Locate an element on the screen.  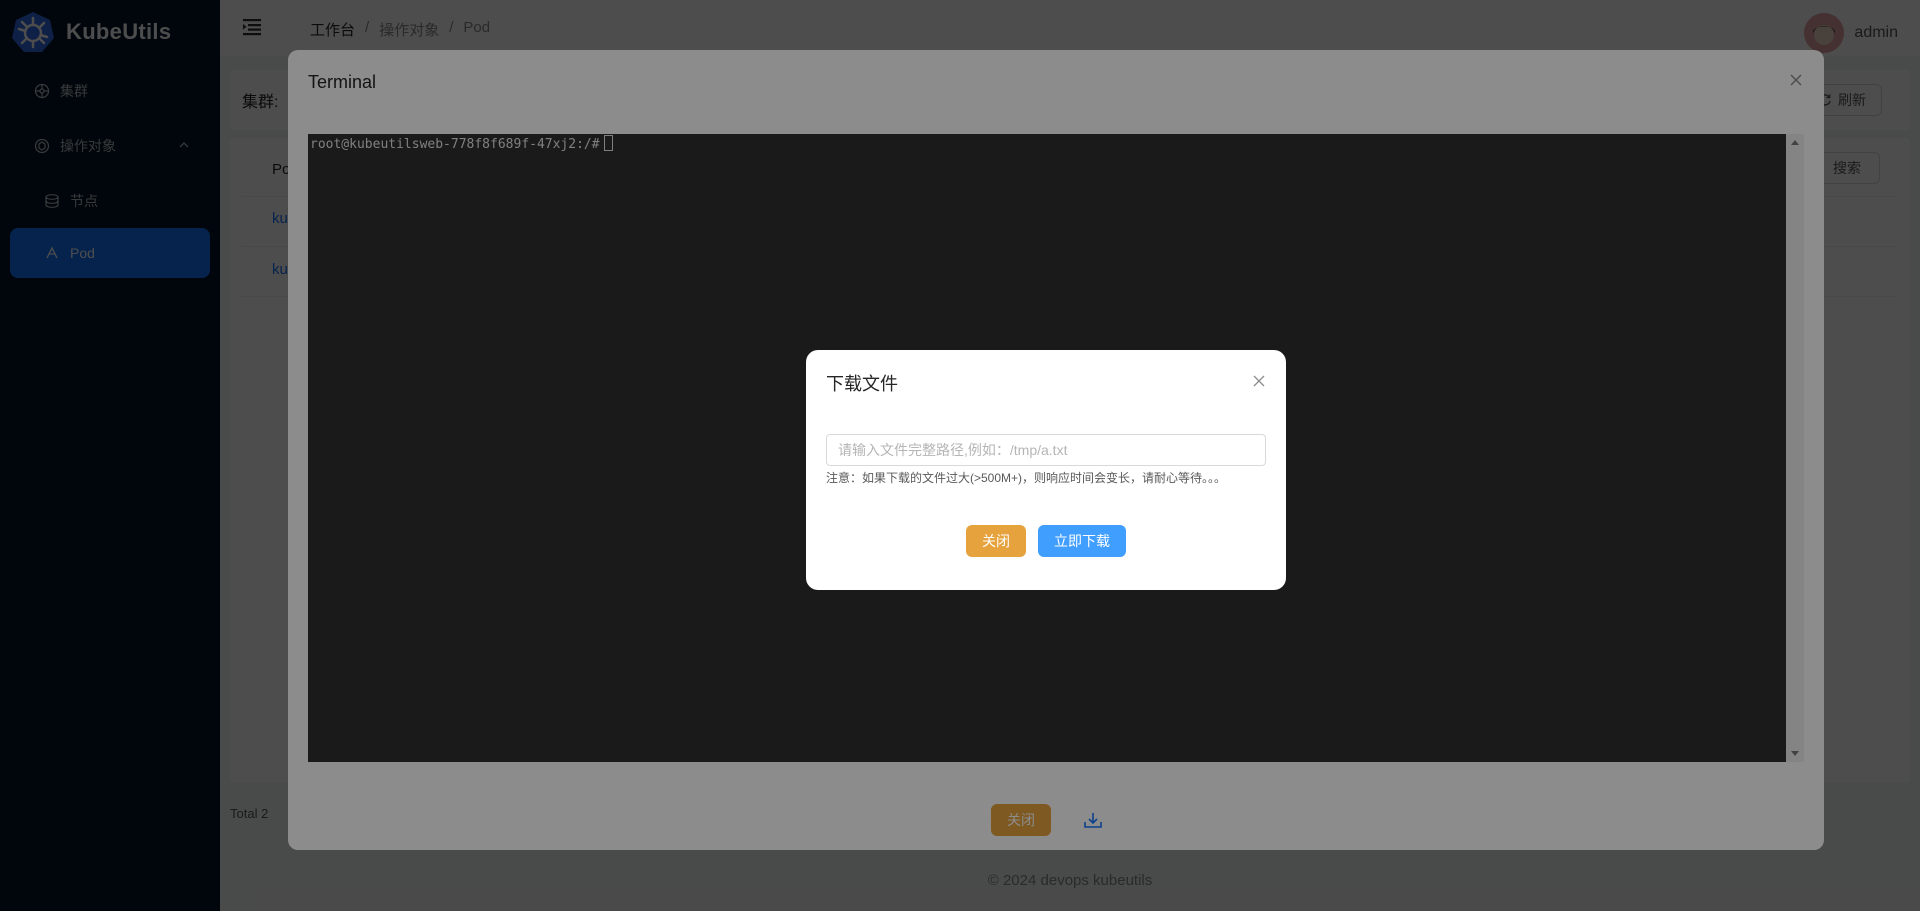
close-icon is located at coordinates (1259, 381).